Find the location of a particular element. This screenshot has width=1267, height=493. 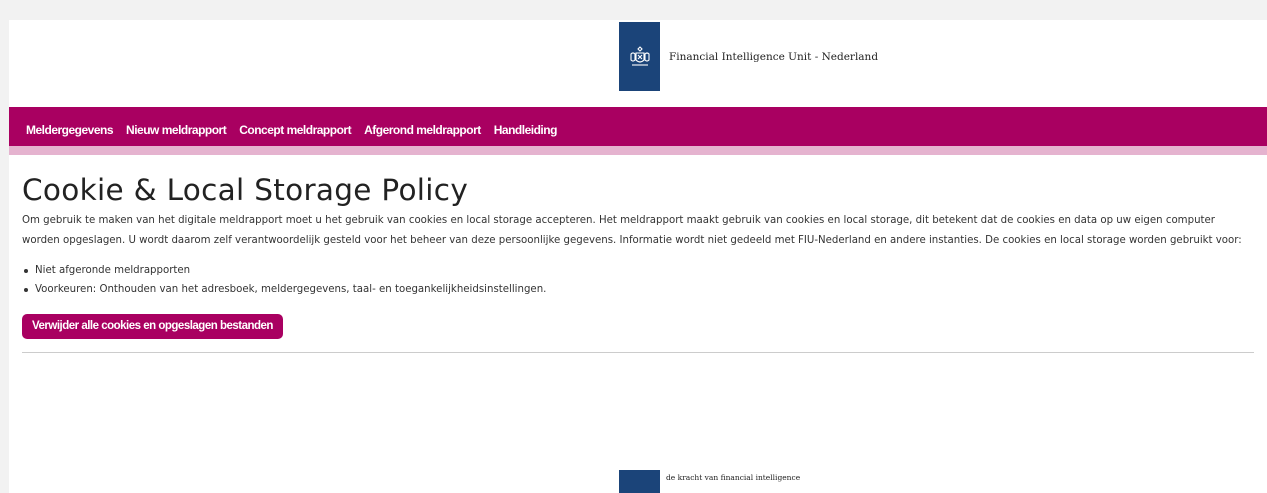

footer-logo is located at coordinates (639, 481).